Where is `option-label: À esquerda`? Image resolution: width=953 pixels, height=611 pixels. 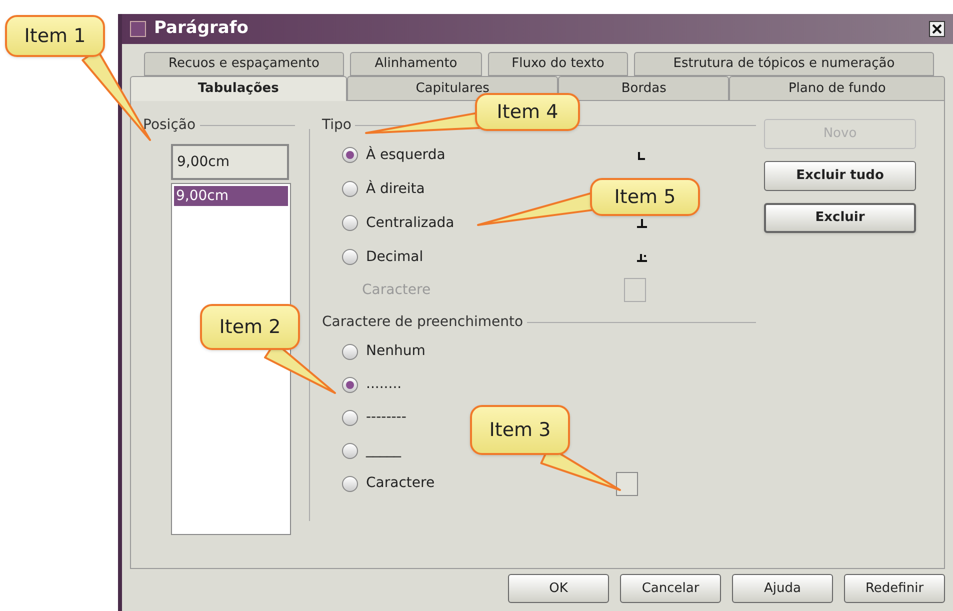 option-label: À esquerda is located at coordinates (497, 155).